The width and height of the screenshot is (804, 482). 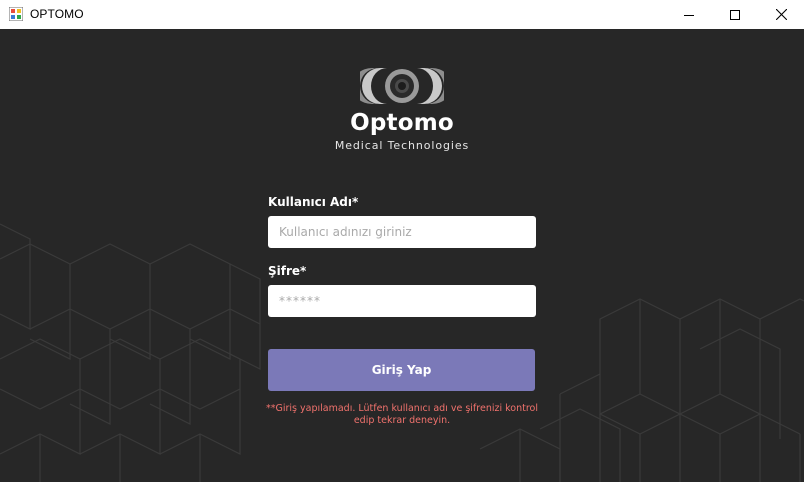 I want to click on password-label: Şifre*, so click(x=287, y=271).